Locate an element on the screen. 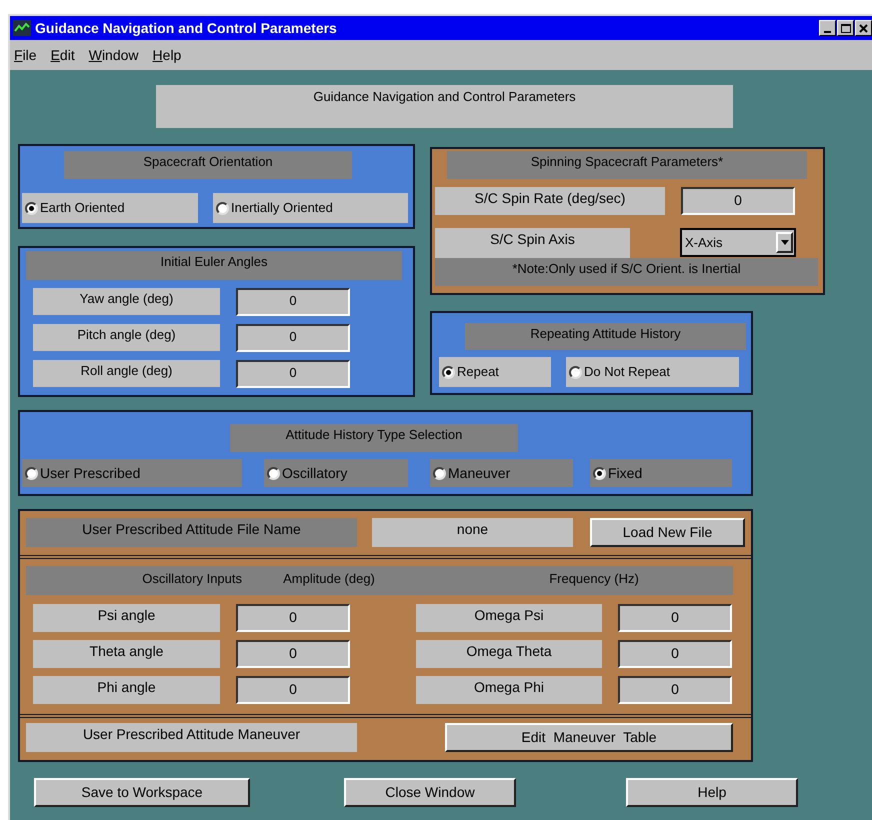 This screenshot has height=820, width=872. section-title: Repeating Attitude History is located at coordinates (605, 336).